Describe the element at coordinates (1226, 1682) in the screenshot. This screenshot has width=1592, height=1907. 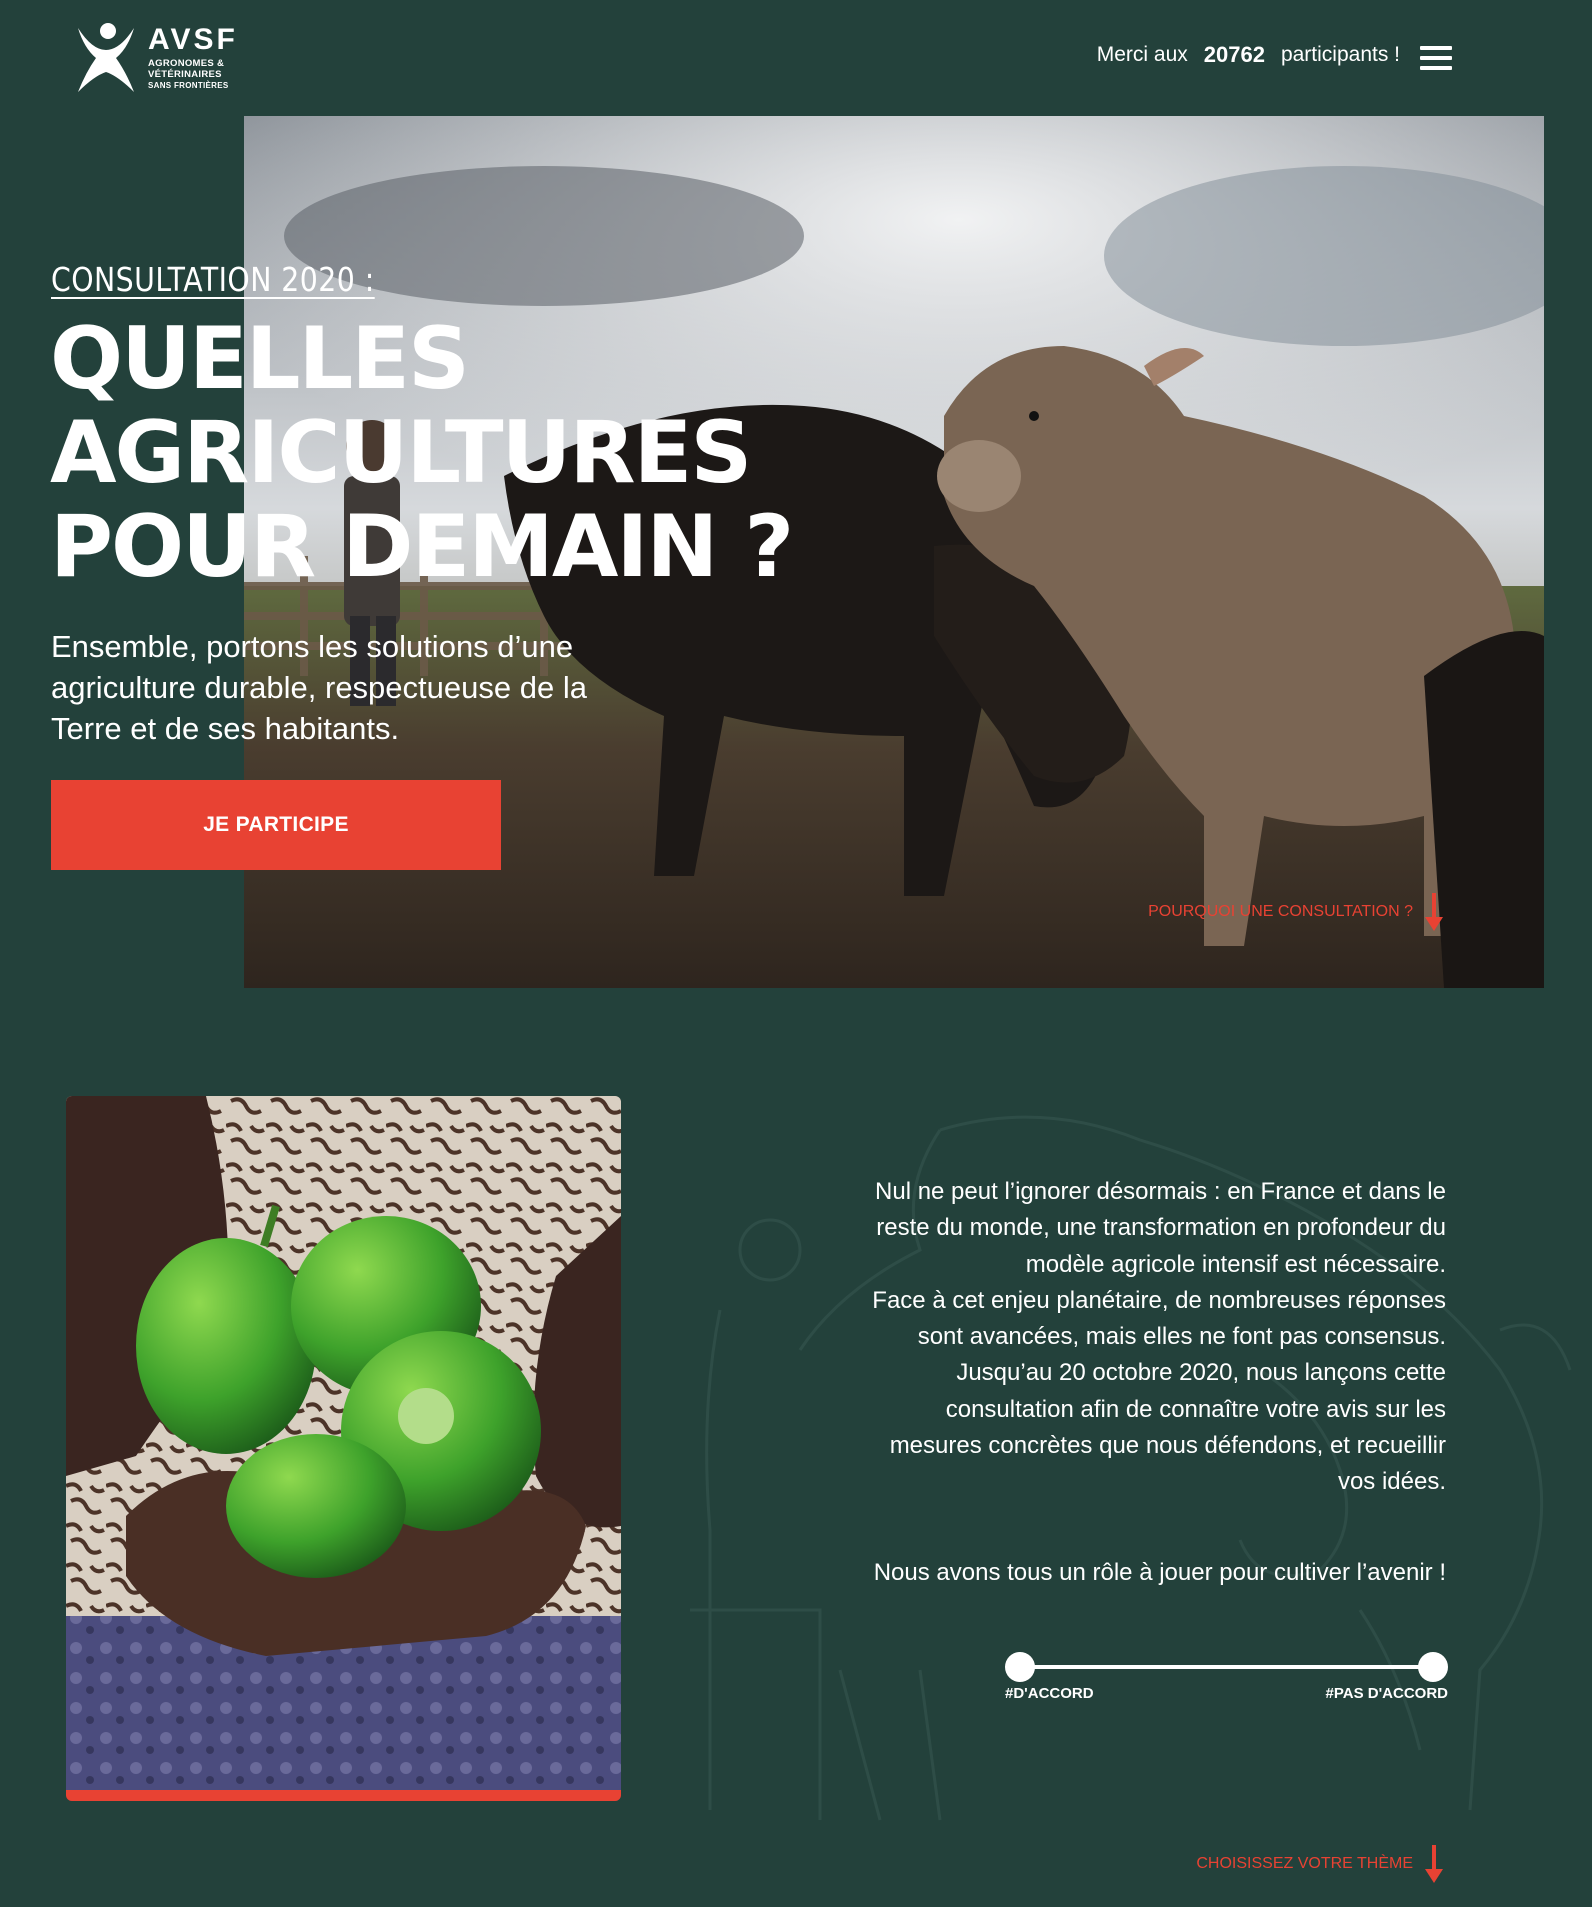
I see `agreement-slider: #D'ACCORD #PAS D'ACCORD` at that location.